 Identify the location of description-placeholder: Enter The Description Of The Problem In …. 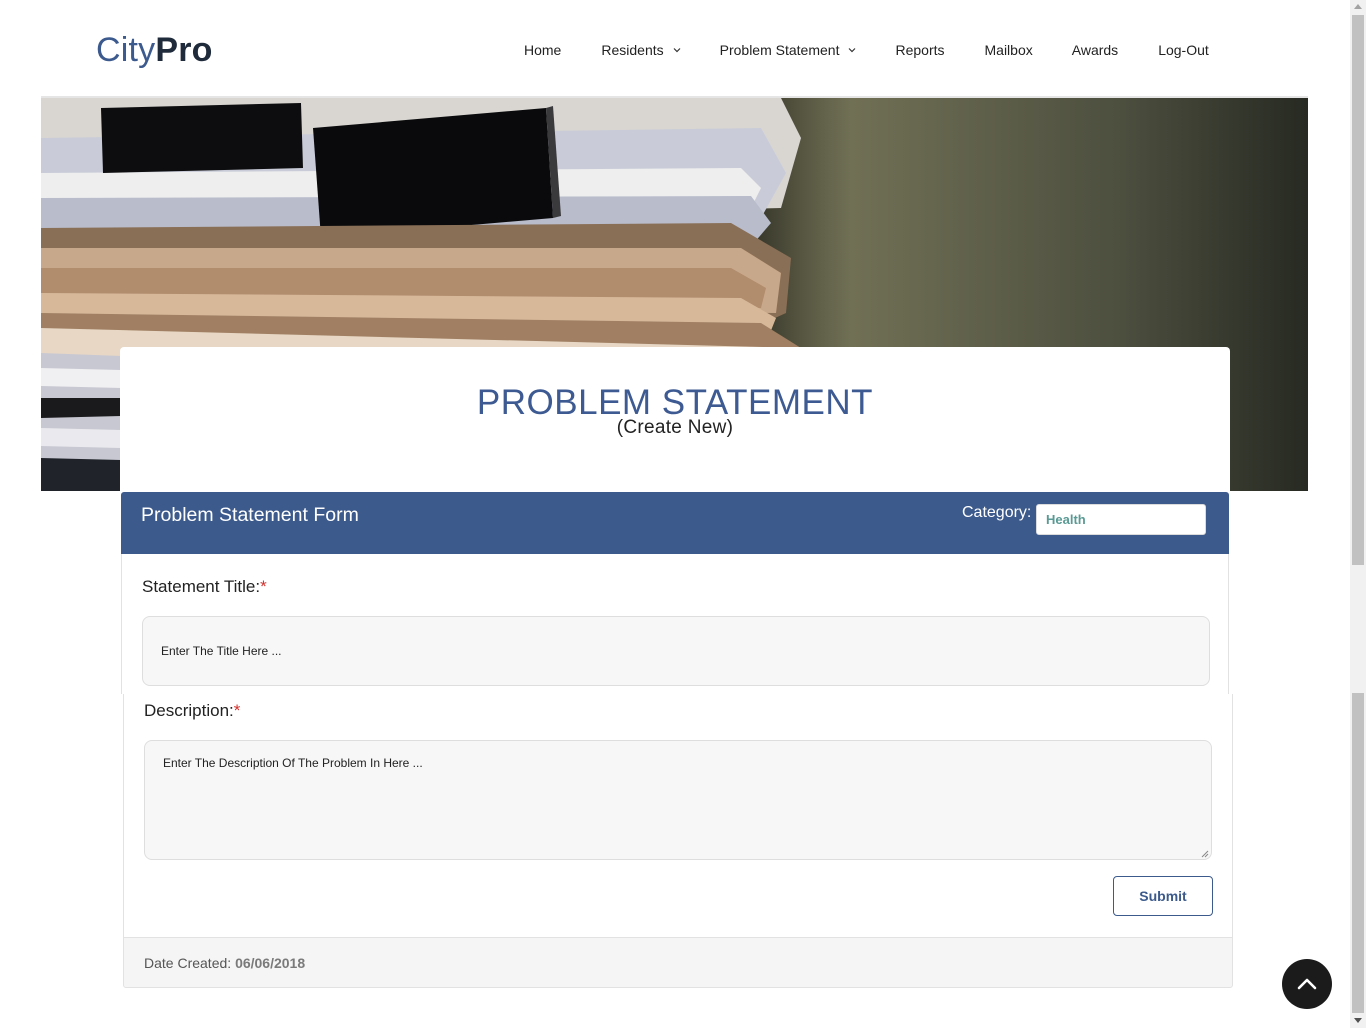
(293, 763).